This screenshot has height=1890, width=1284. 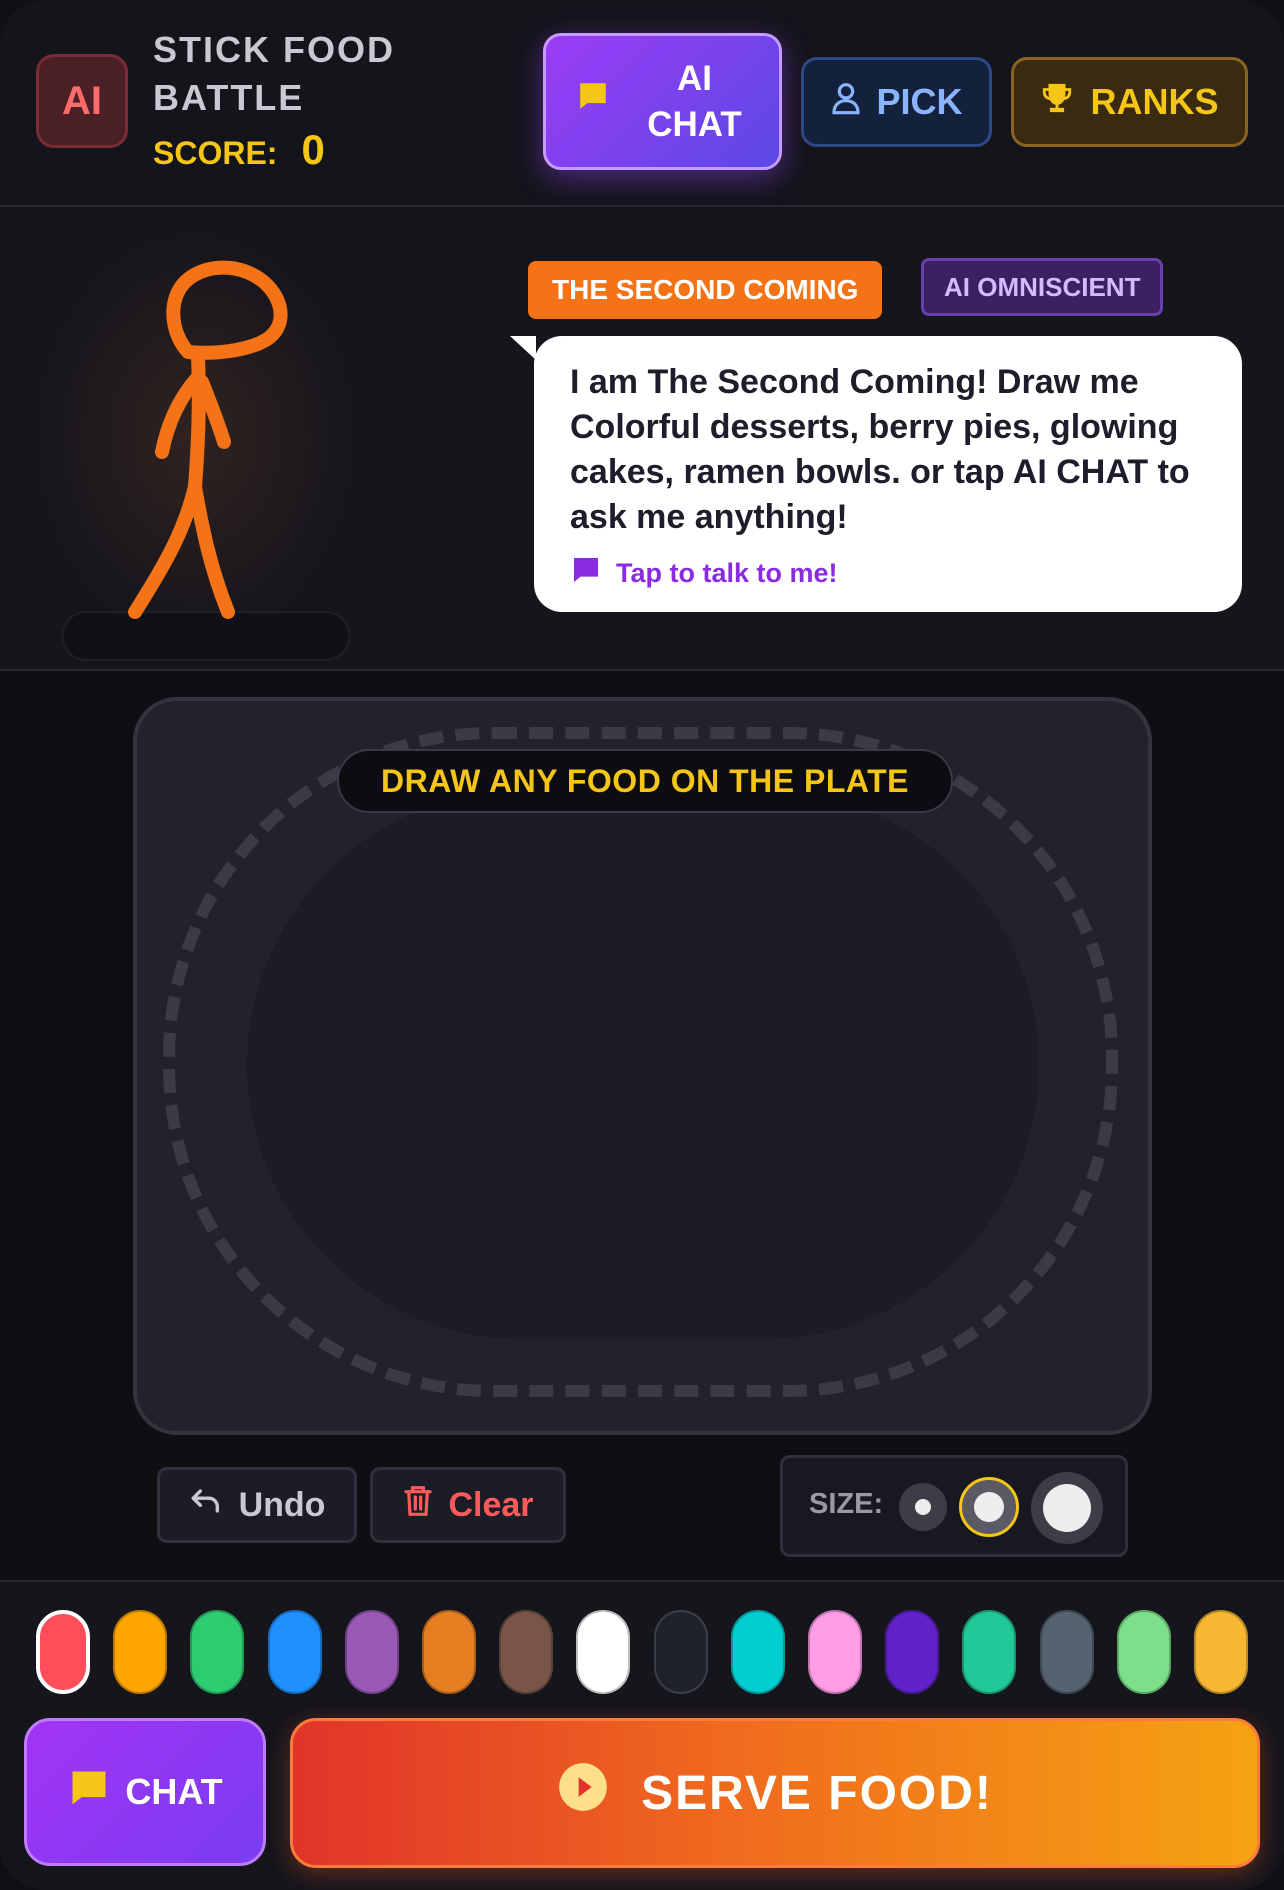 I want to click on ai-badge: AI, so click(x=82, y=101).